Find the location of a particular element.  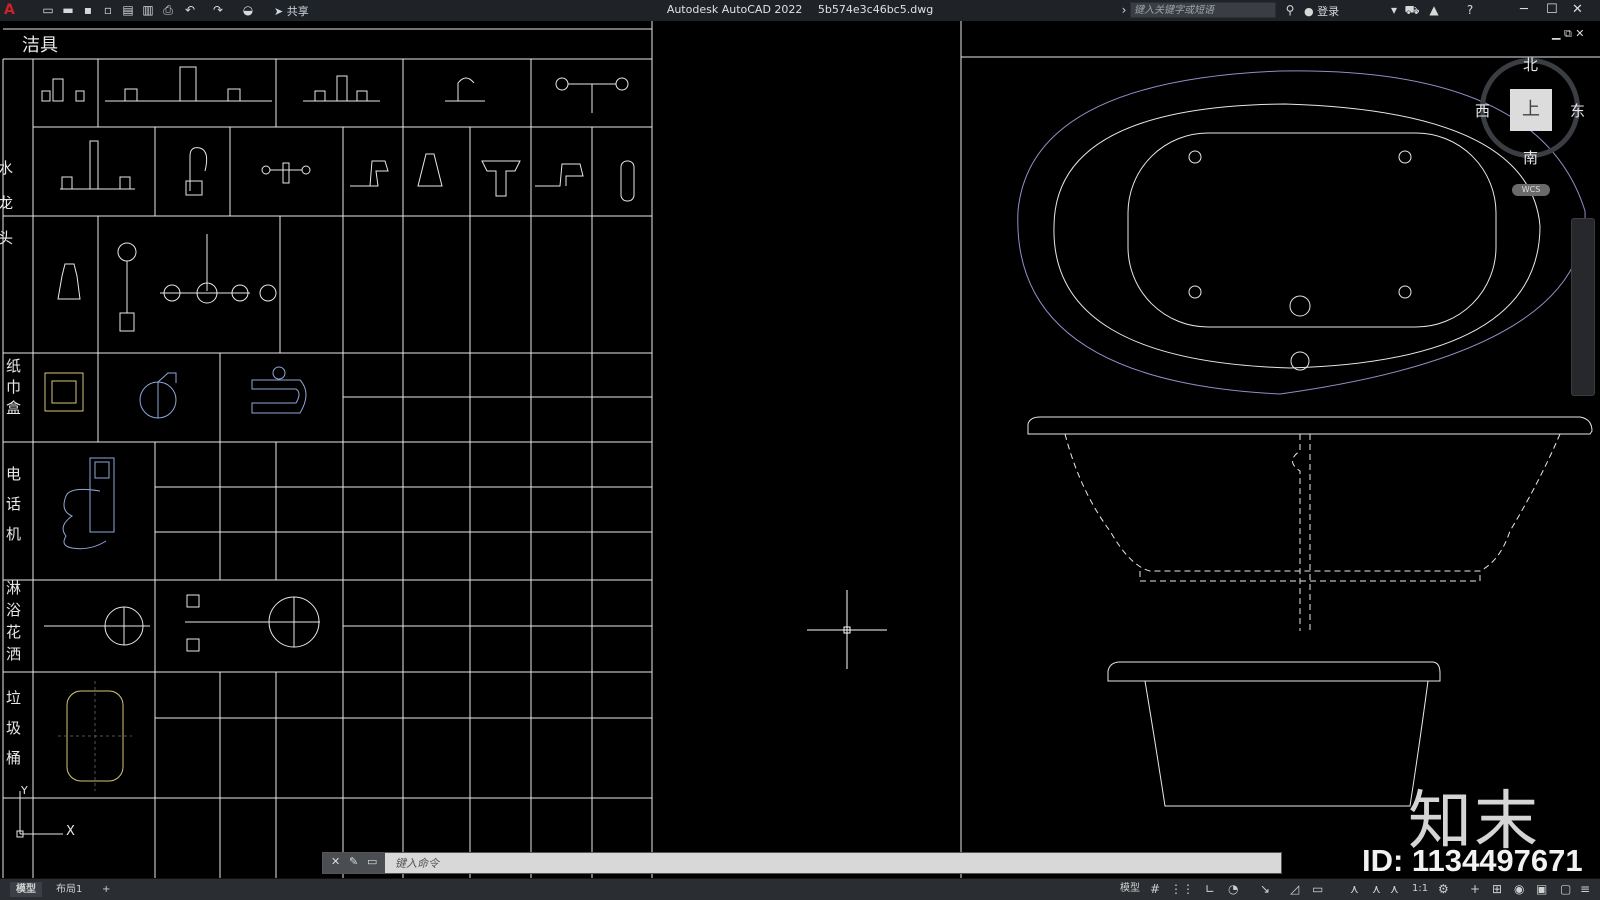

login-label: 登录 is located at coordinates (1328, 11).